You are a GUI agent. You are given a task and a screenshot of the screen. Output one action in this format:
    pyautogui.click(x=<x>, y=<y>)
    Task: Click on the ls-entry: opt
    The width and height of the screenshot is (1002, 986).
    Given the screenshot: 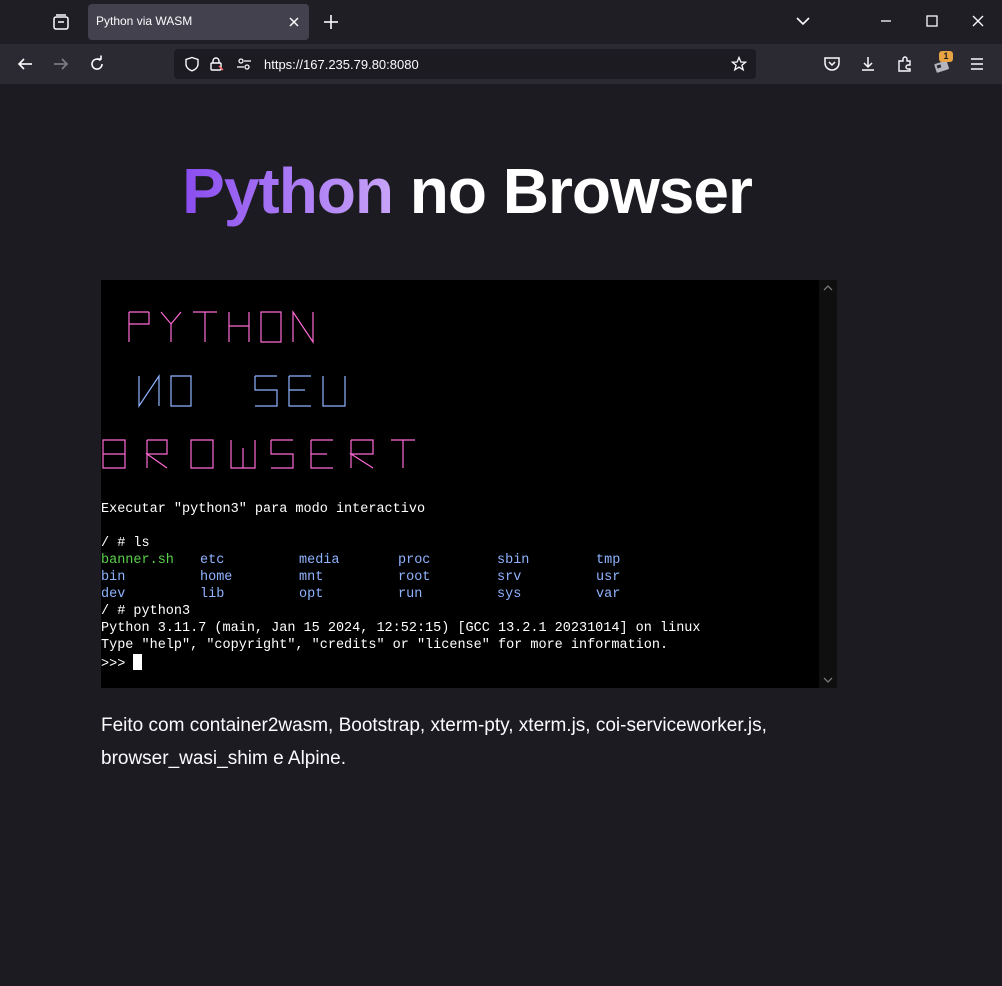 What is the action you would take?
    pyautogui.click(x=311, y=594)
    